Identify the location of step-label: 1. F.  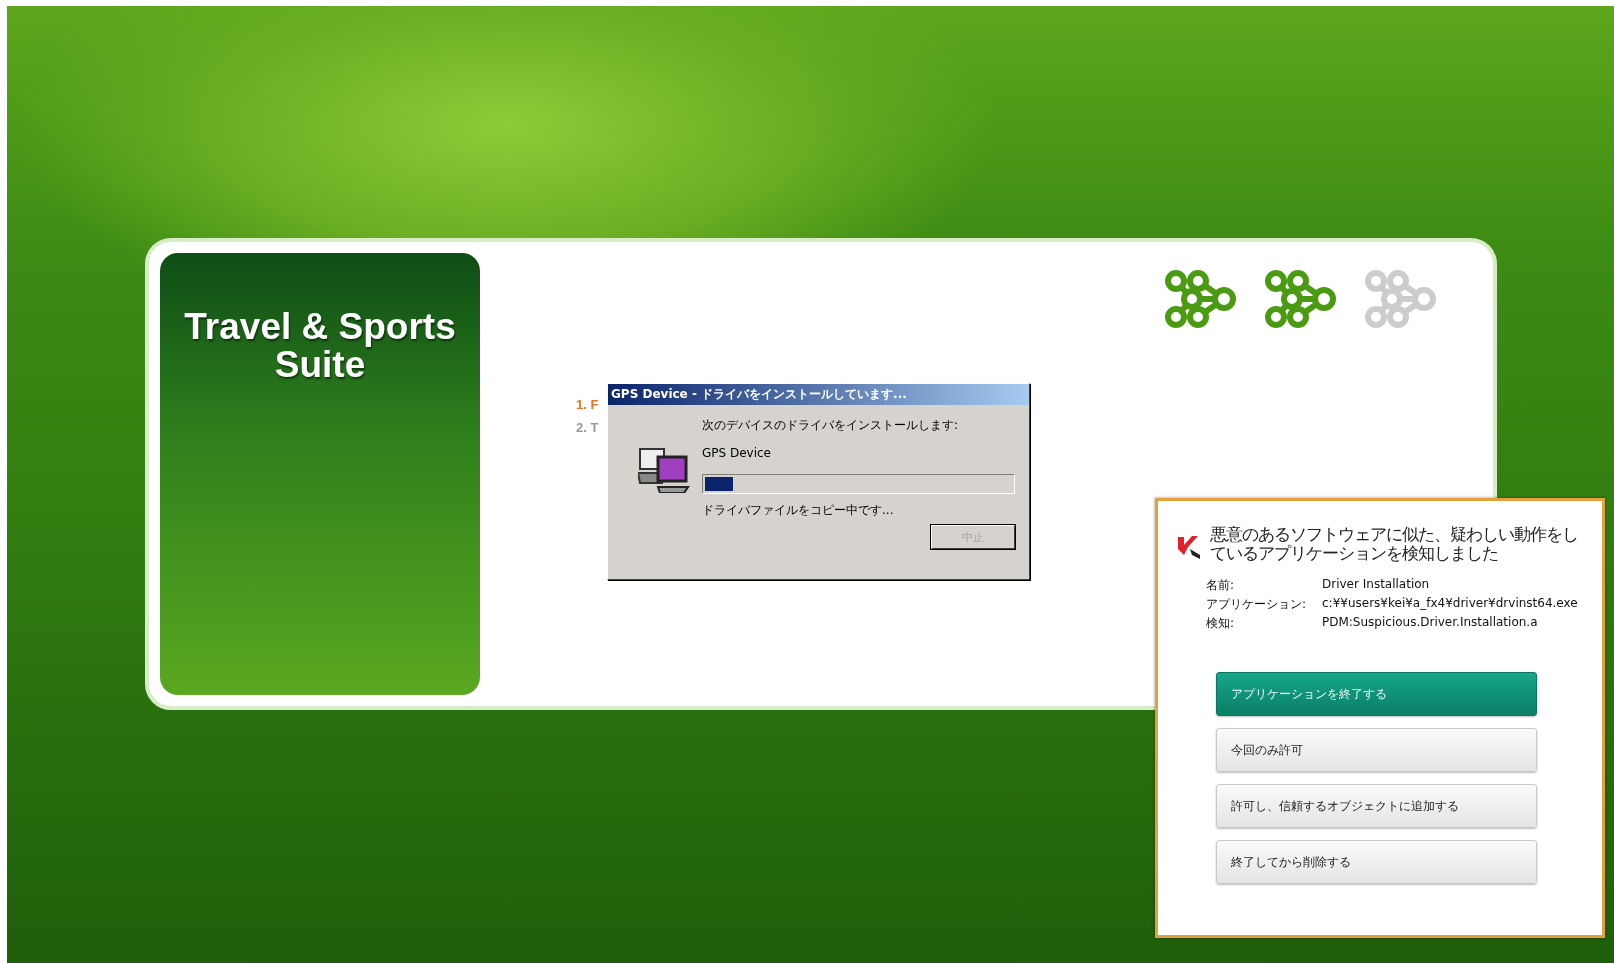
(587, 404).